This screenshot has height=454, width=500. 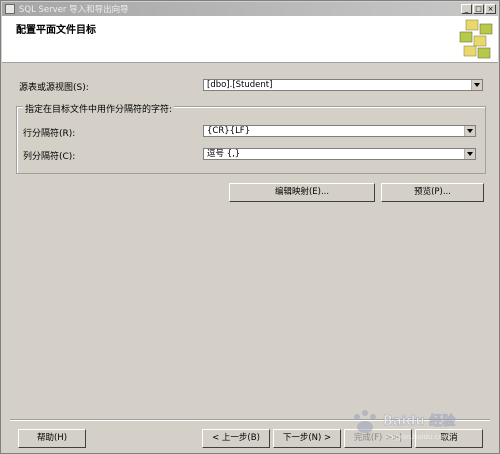 I want to click on source-table-value: [dbo].[Student], so click(x=240, y=85).